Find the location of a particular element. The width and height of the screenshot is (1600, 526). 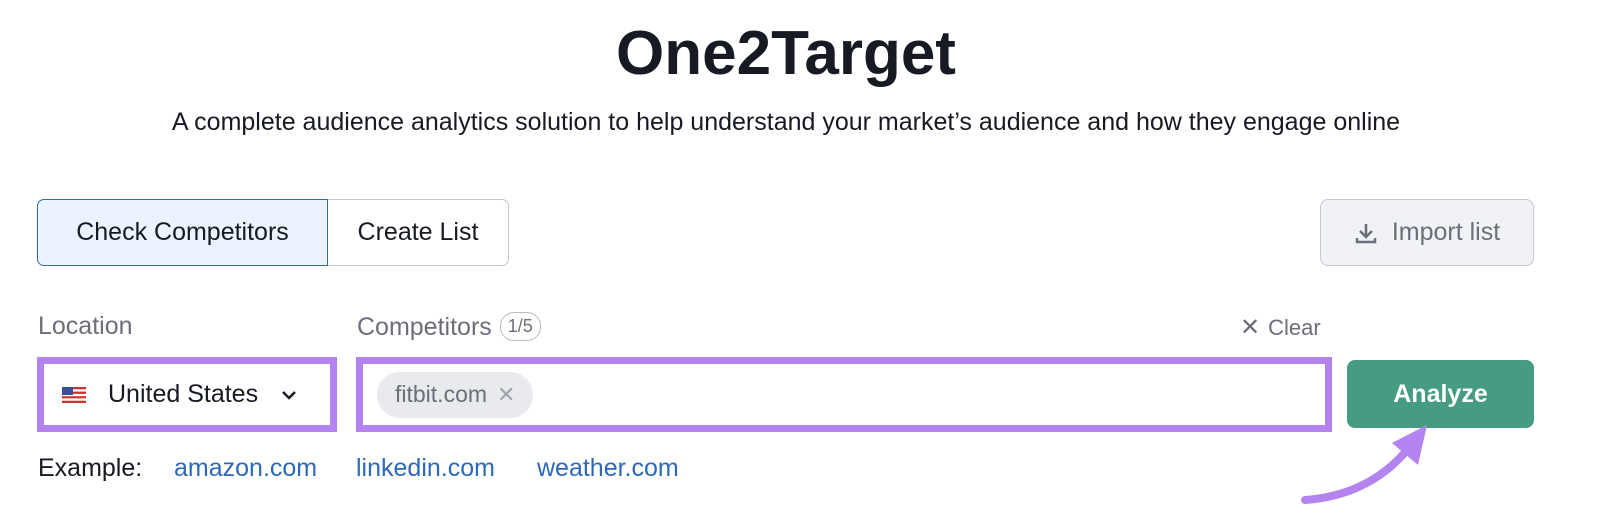

import-list-label: Import list is located at coordinates (1446, 232).